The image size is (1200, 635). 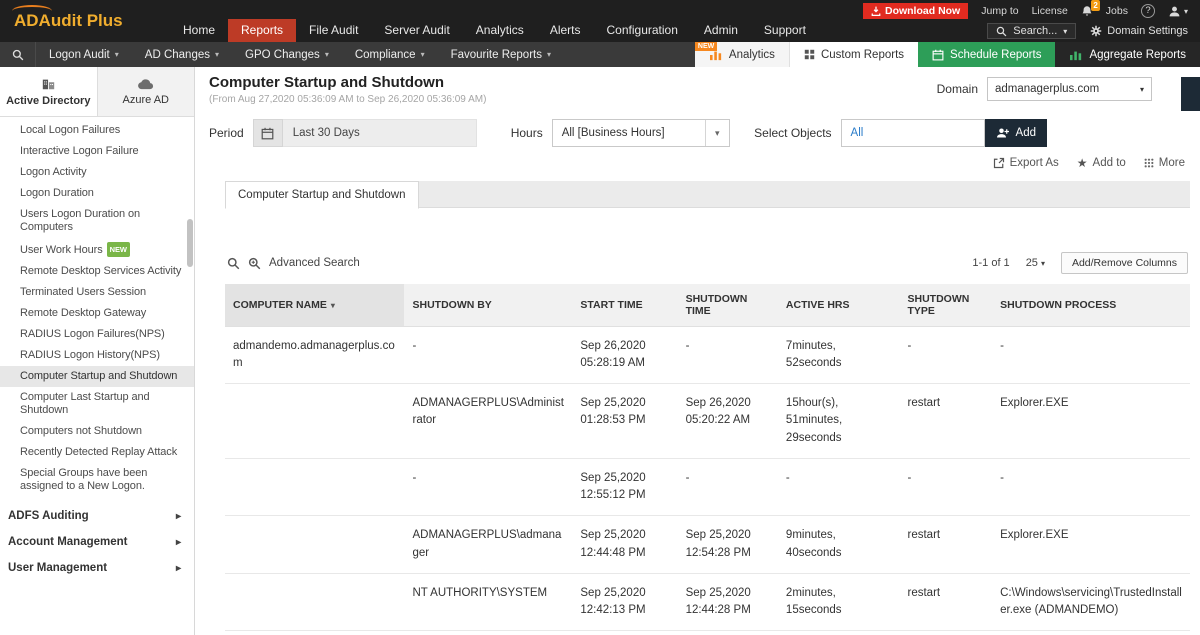 I want to click on analytics-button: NEW Analytics, so click(x=741, y=54).